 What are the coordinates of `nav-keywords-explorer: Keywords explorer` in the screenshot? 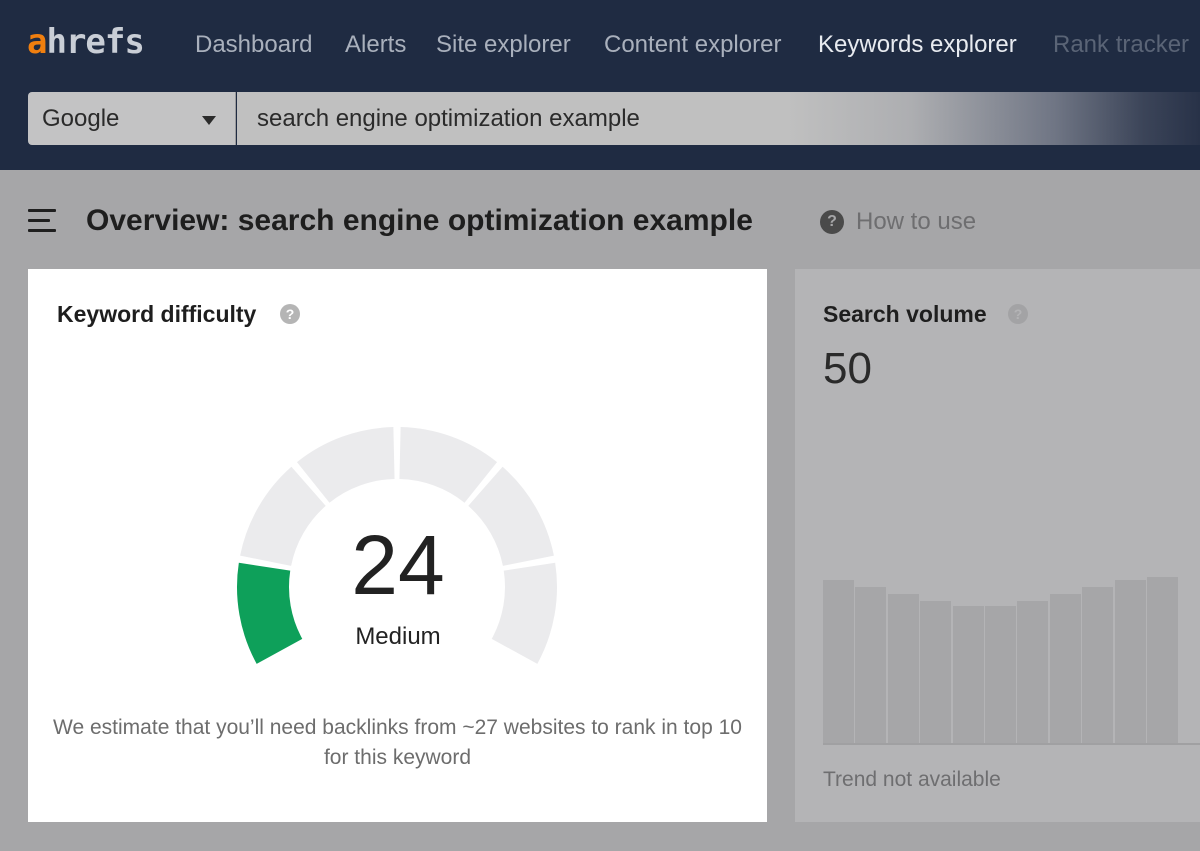 It's located at (917, 45).